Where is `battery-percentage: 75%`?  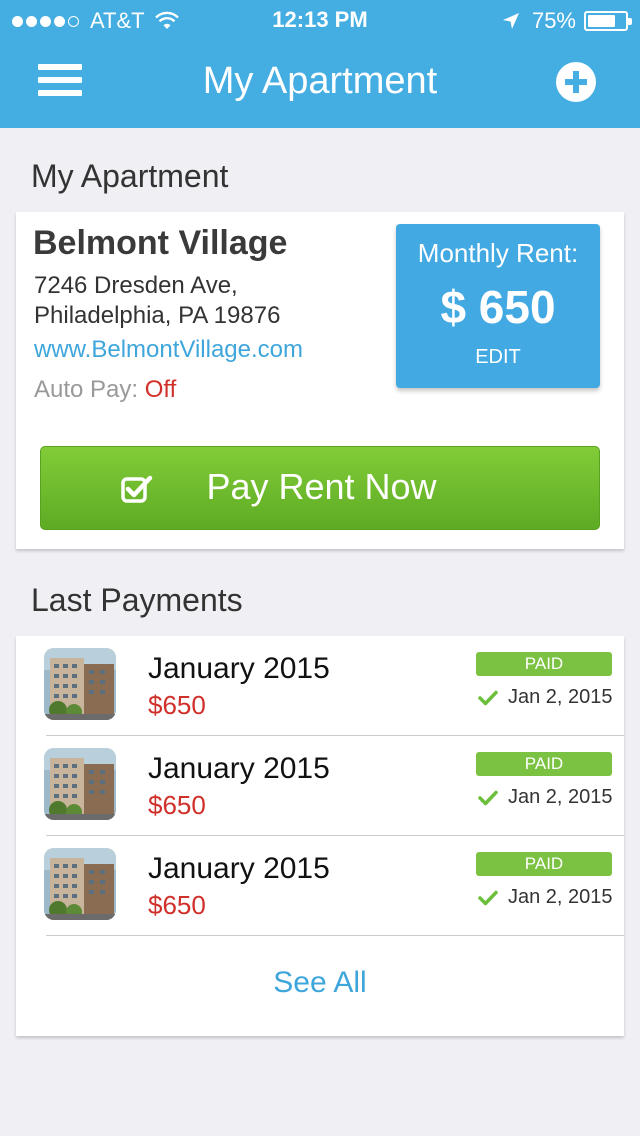
battery-percentage: 75% is located at coordinates (553, 20).